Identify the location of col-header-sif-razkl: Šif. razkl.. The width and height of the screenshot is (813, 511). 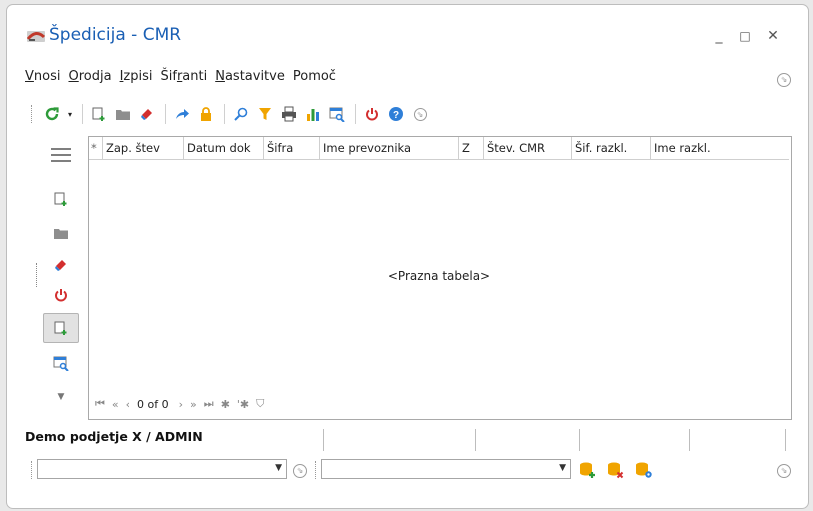
(611, 148).